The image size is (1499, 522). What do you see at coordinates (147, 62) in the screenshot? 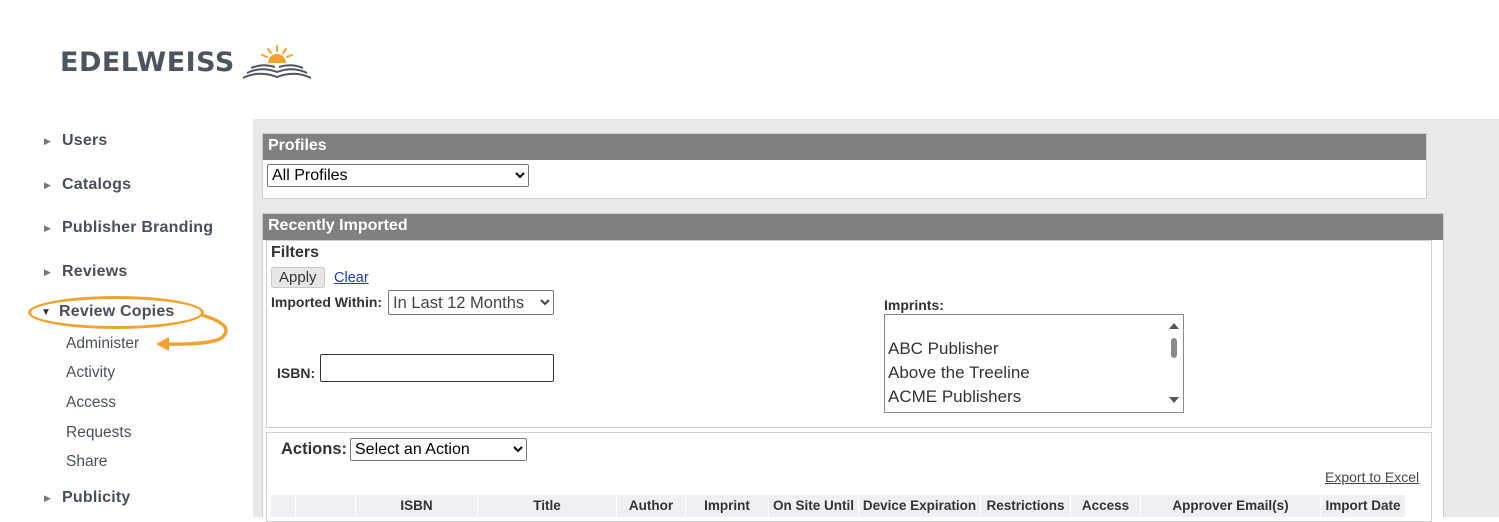
I see `logo-text: EDELWEISS` at bounding box center [147, 62].